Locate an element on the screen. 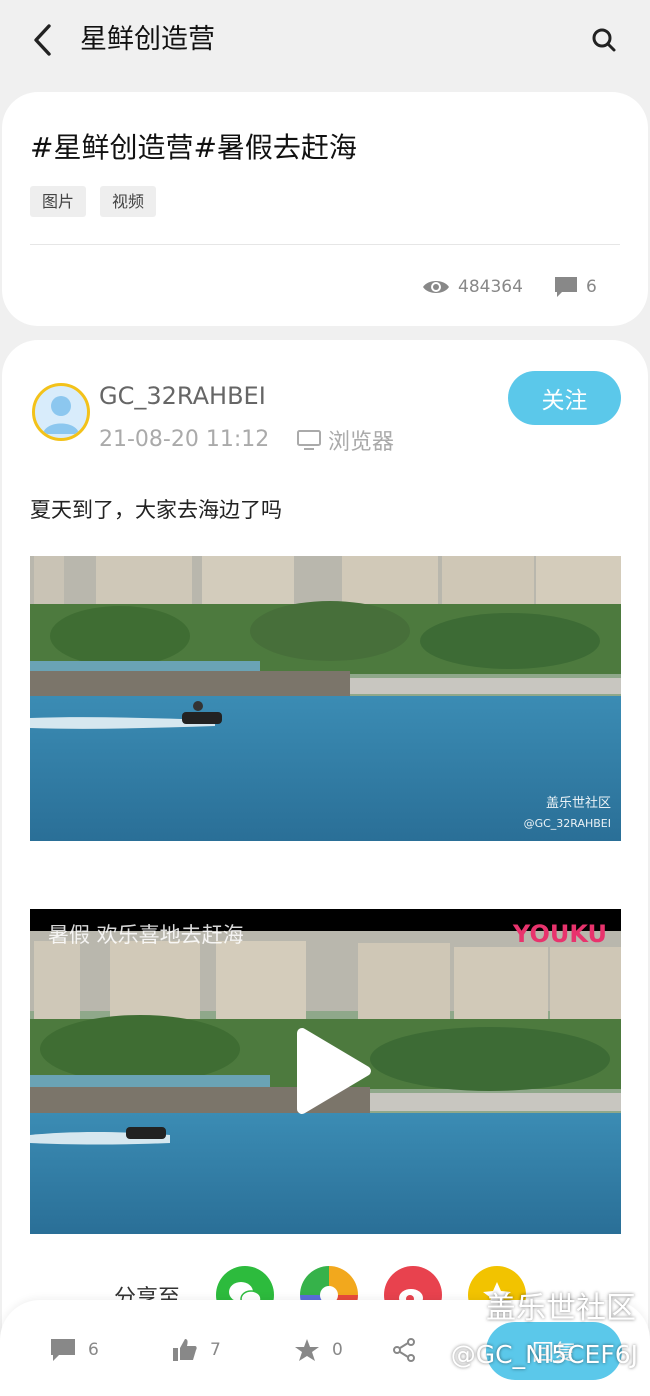  eye-icon is located at coordinates (436, 287).